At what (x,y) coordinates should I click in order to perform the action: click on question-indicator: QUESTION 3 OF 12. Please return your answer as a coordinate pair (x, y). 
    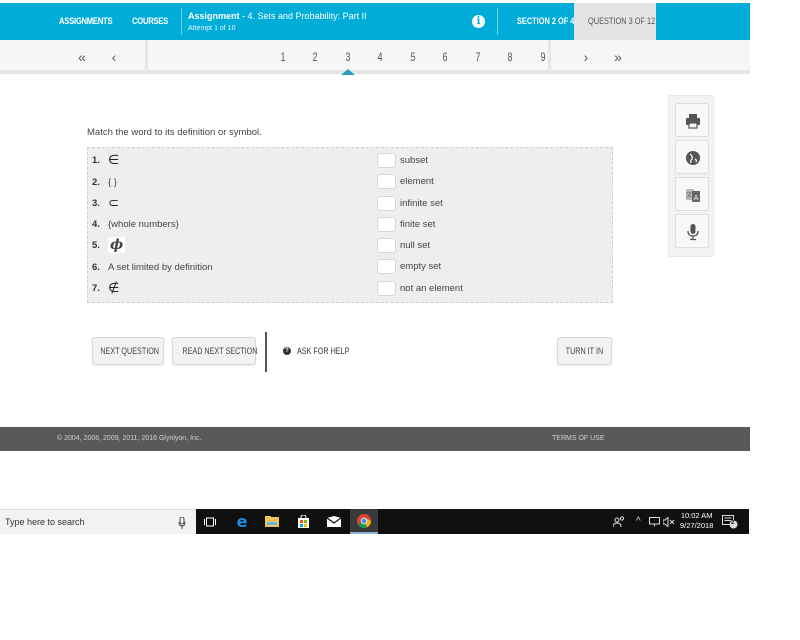
    Looking at the image, I should click on (615, 21).